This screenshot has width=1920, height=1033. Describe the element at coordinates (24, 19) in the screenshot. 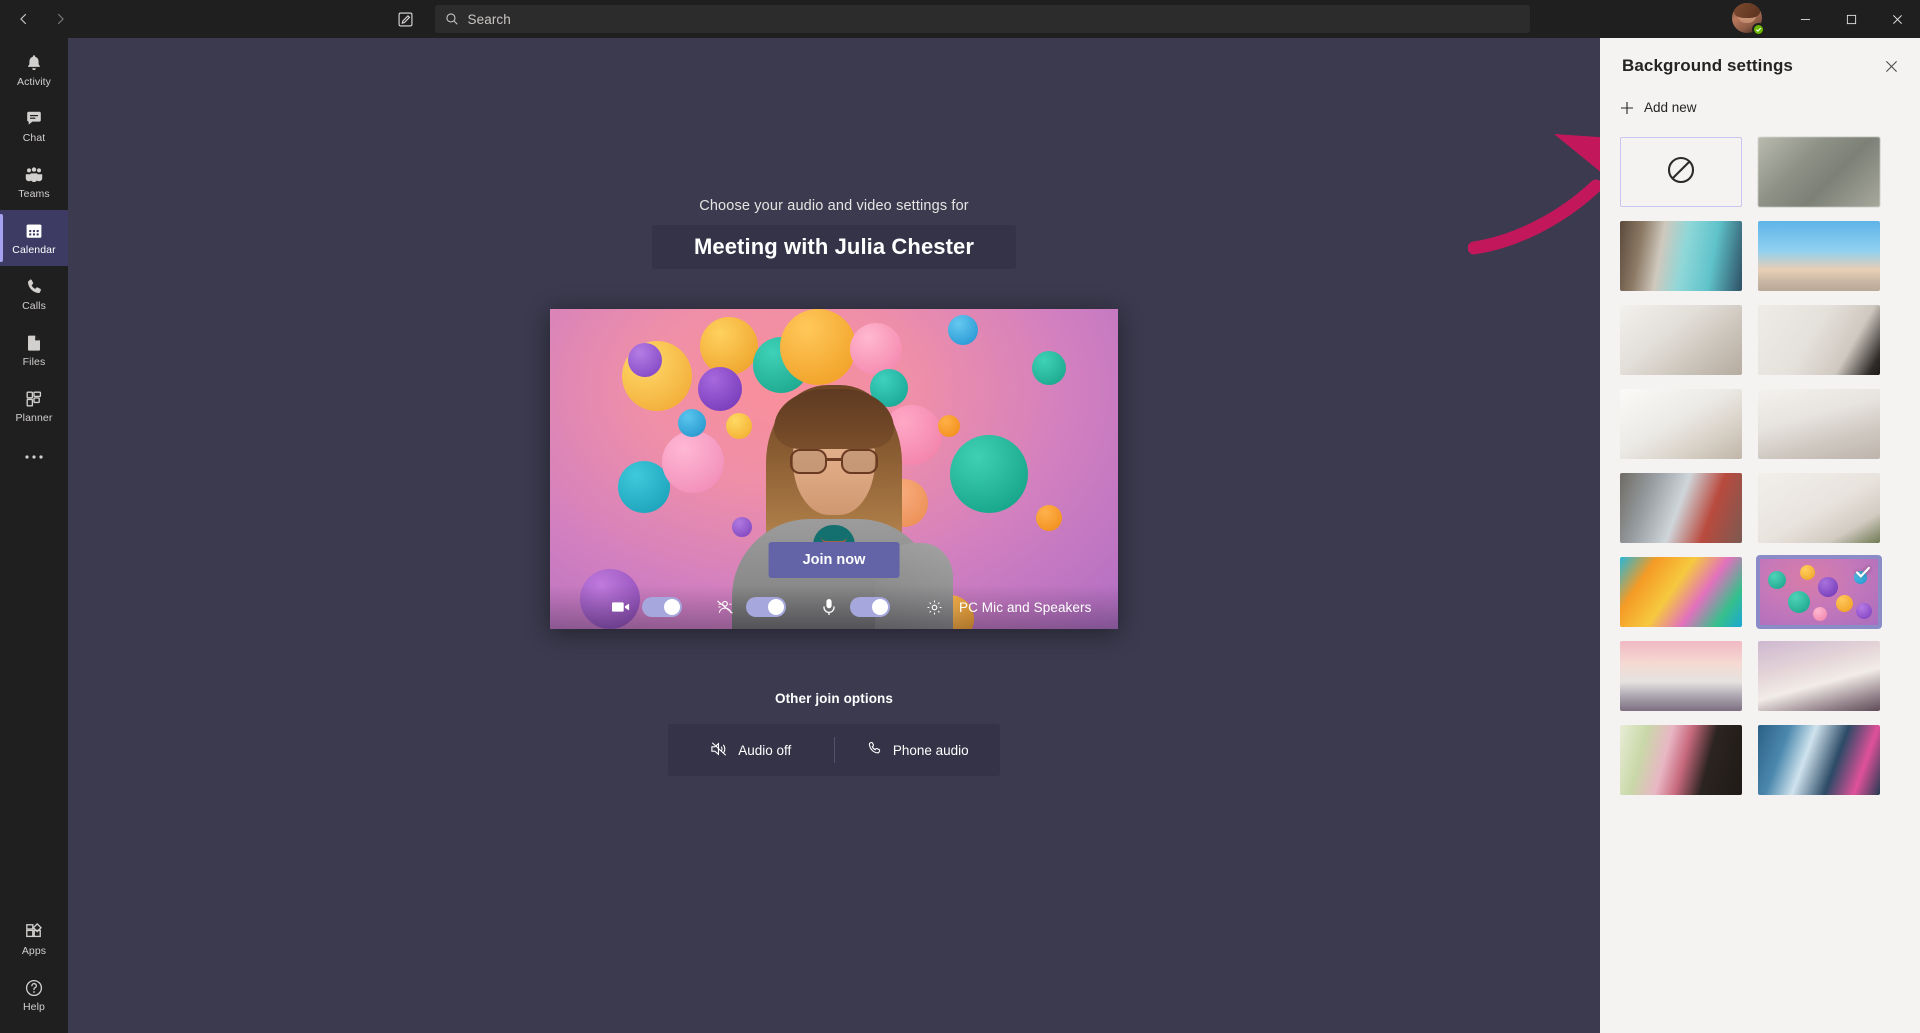

I see `back-button` at that location.